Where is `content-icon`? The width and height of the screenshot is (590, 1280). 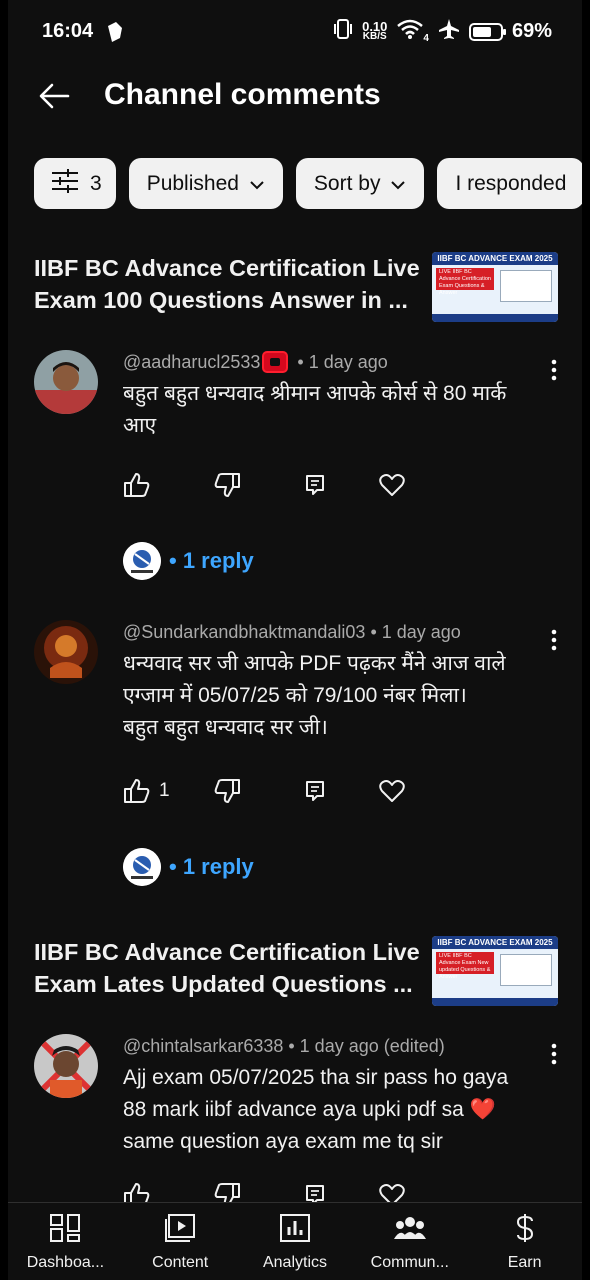
content-icon is located at coordinates (180, 1230).